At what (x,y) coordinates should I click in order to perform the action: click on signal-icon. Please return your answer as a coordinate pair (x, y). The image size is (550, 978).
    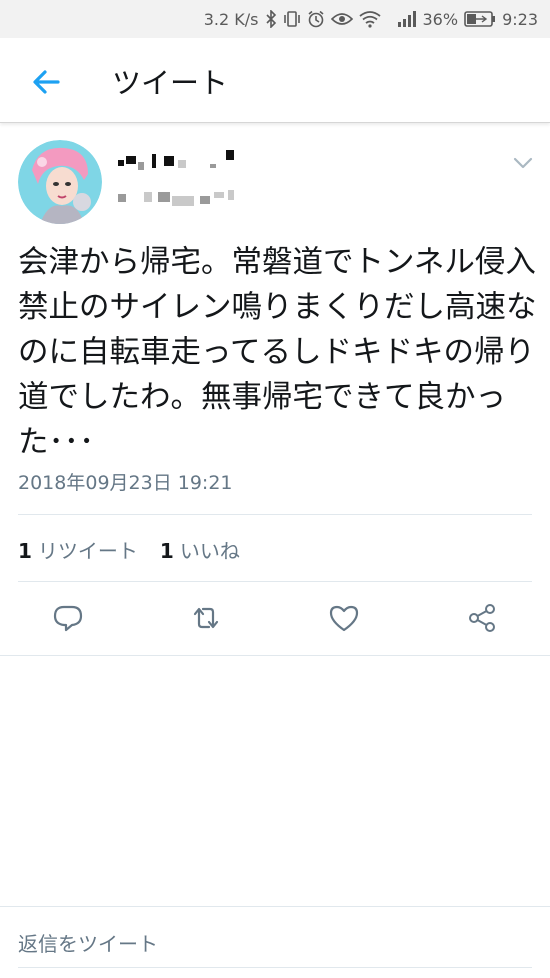
    Looking at the image, I should click on (407, 19).